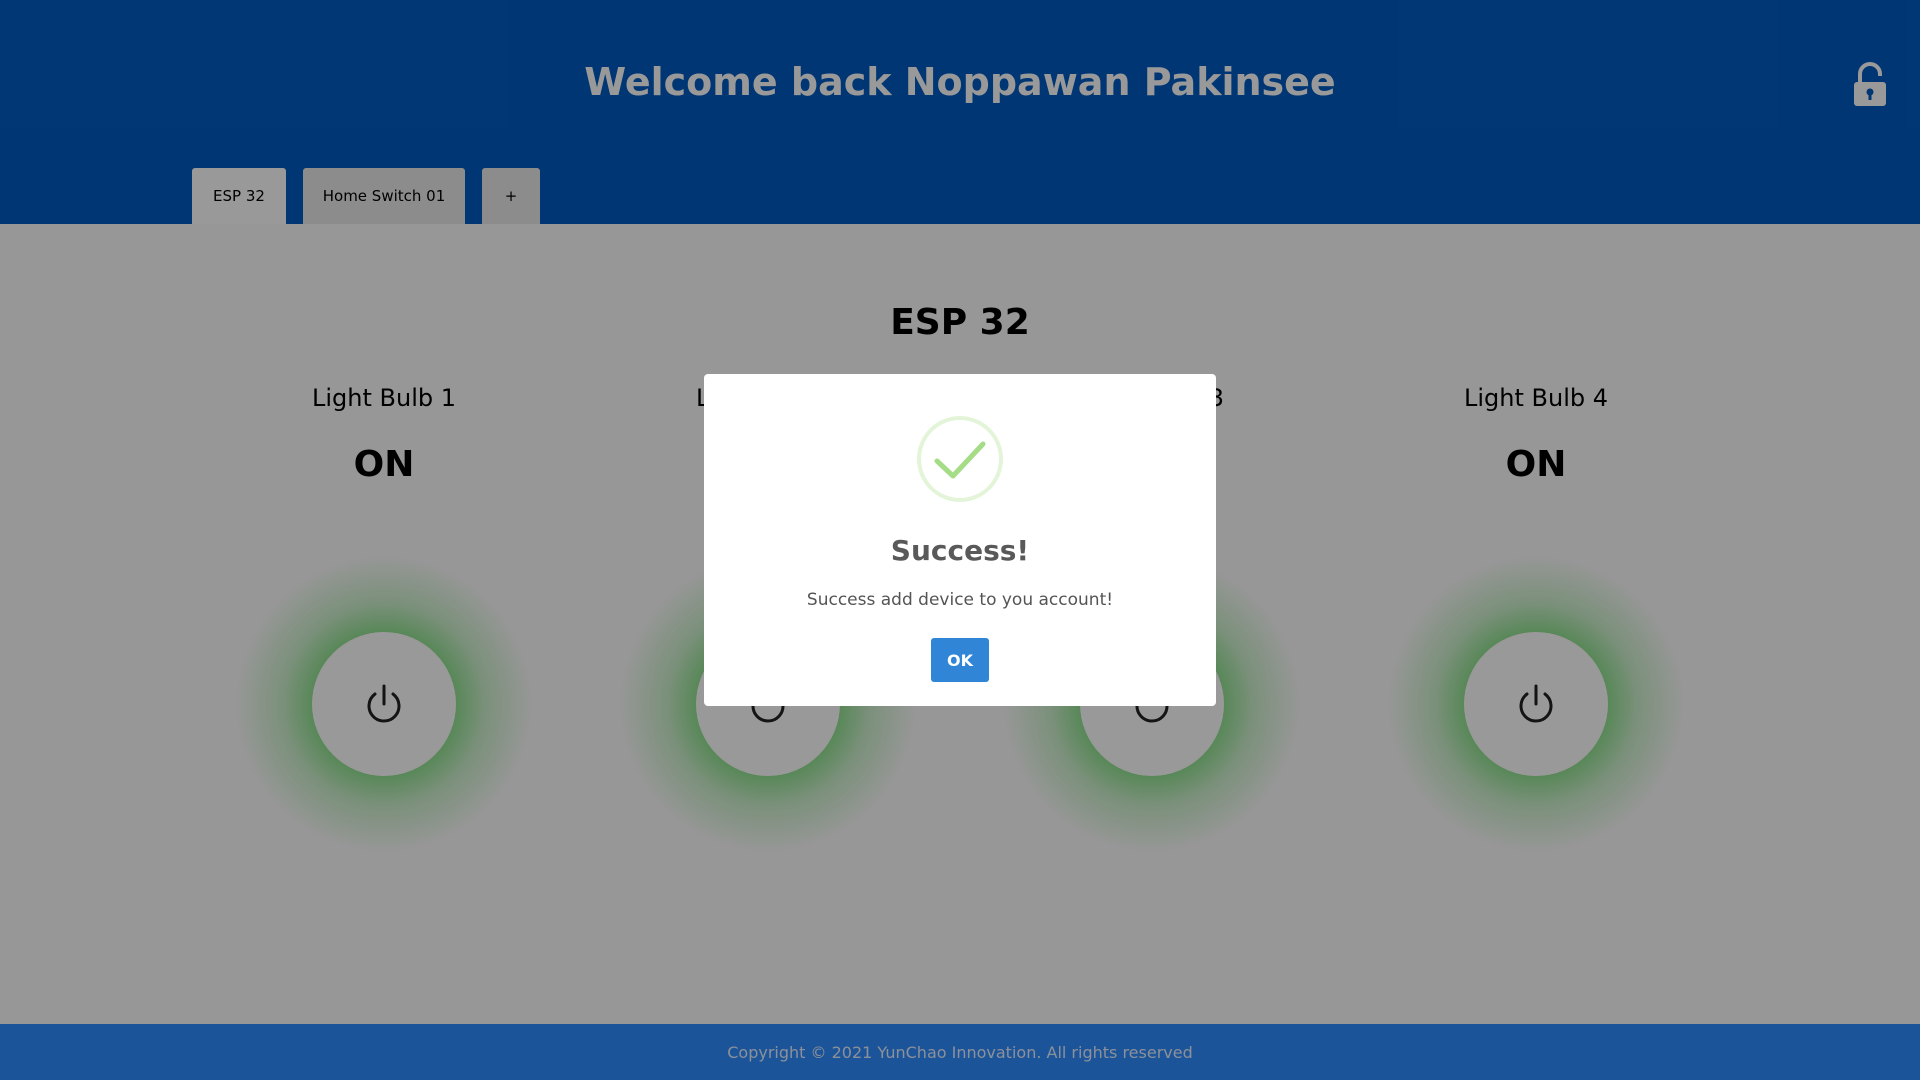  What do you see at coordinates (960, 660) in the screenshot?
I see `ok-button: OK` at bounding box center [960, 660].